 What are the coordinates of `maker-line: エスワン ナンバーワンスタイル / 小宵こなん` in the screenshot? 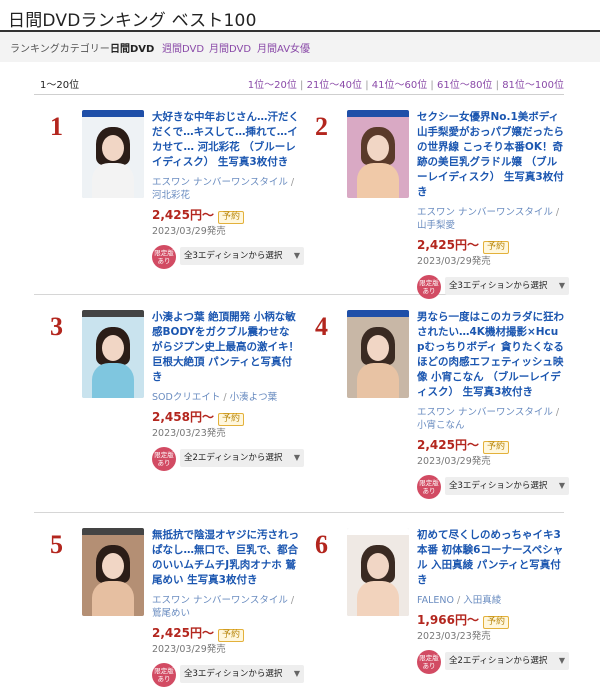 It's located at (490, 419).